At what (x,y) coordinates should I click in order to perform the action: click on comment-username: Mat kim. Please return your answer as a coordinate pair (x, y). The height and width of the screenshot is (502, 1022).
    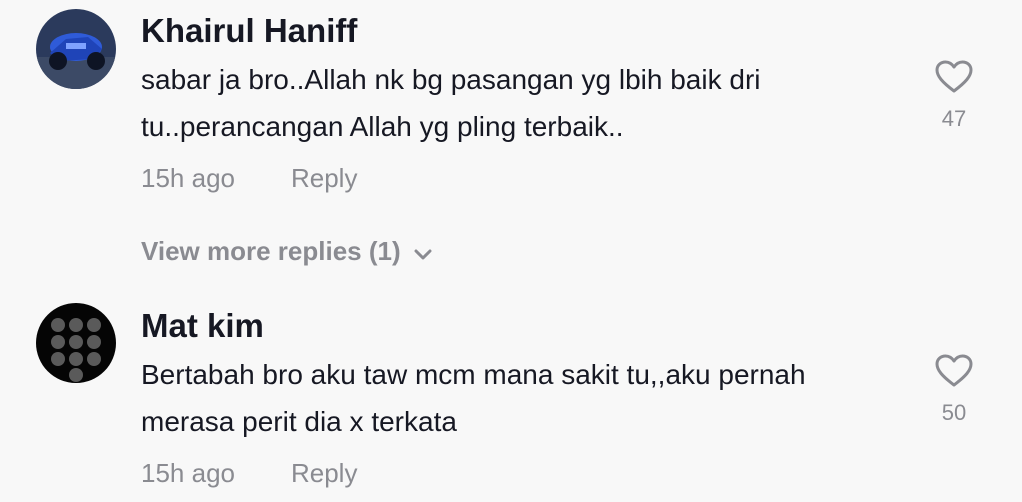
    Looking at the image, I should click on (202, 326).